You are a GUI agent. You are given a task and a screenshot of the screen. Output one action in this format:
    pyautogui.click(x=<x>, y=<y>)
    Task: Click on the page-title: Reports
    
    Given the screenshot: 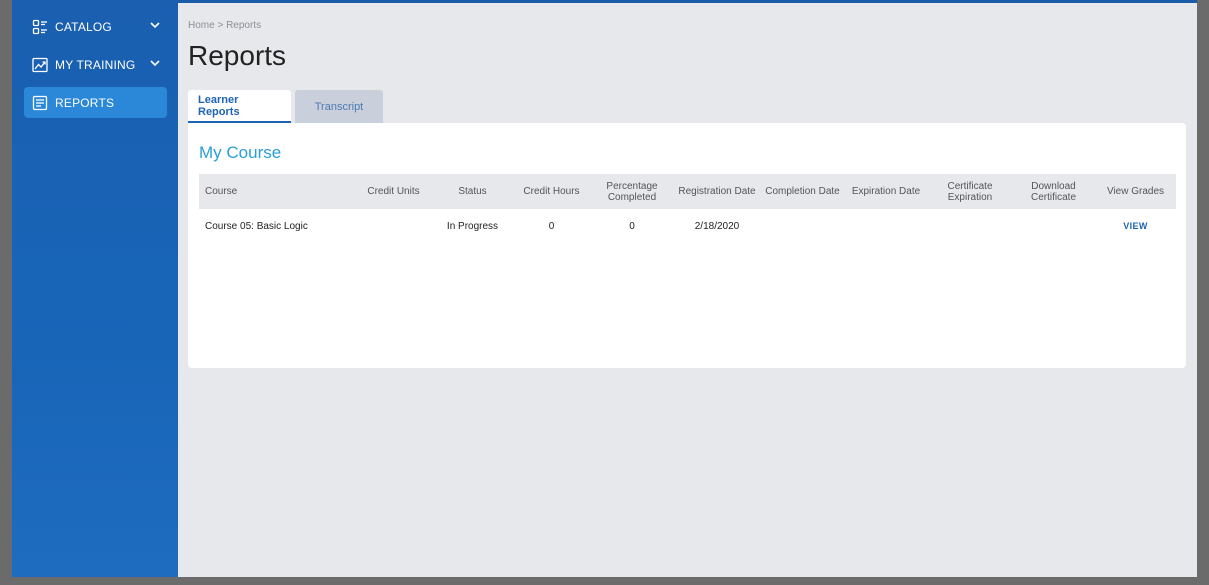 What is the action you would take?
    pyautogui.click(x=237, y=55)
    